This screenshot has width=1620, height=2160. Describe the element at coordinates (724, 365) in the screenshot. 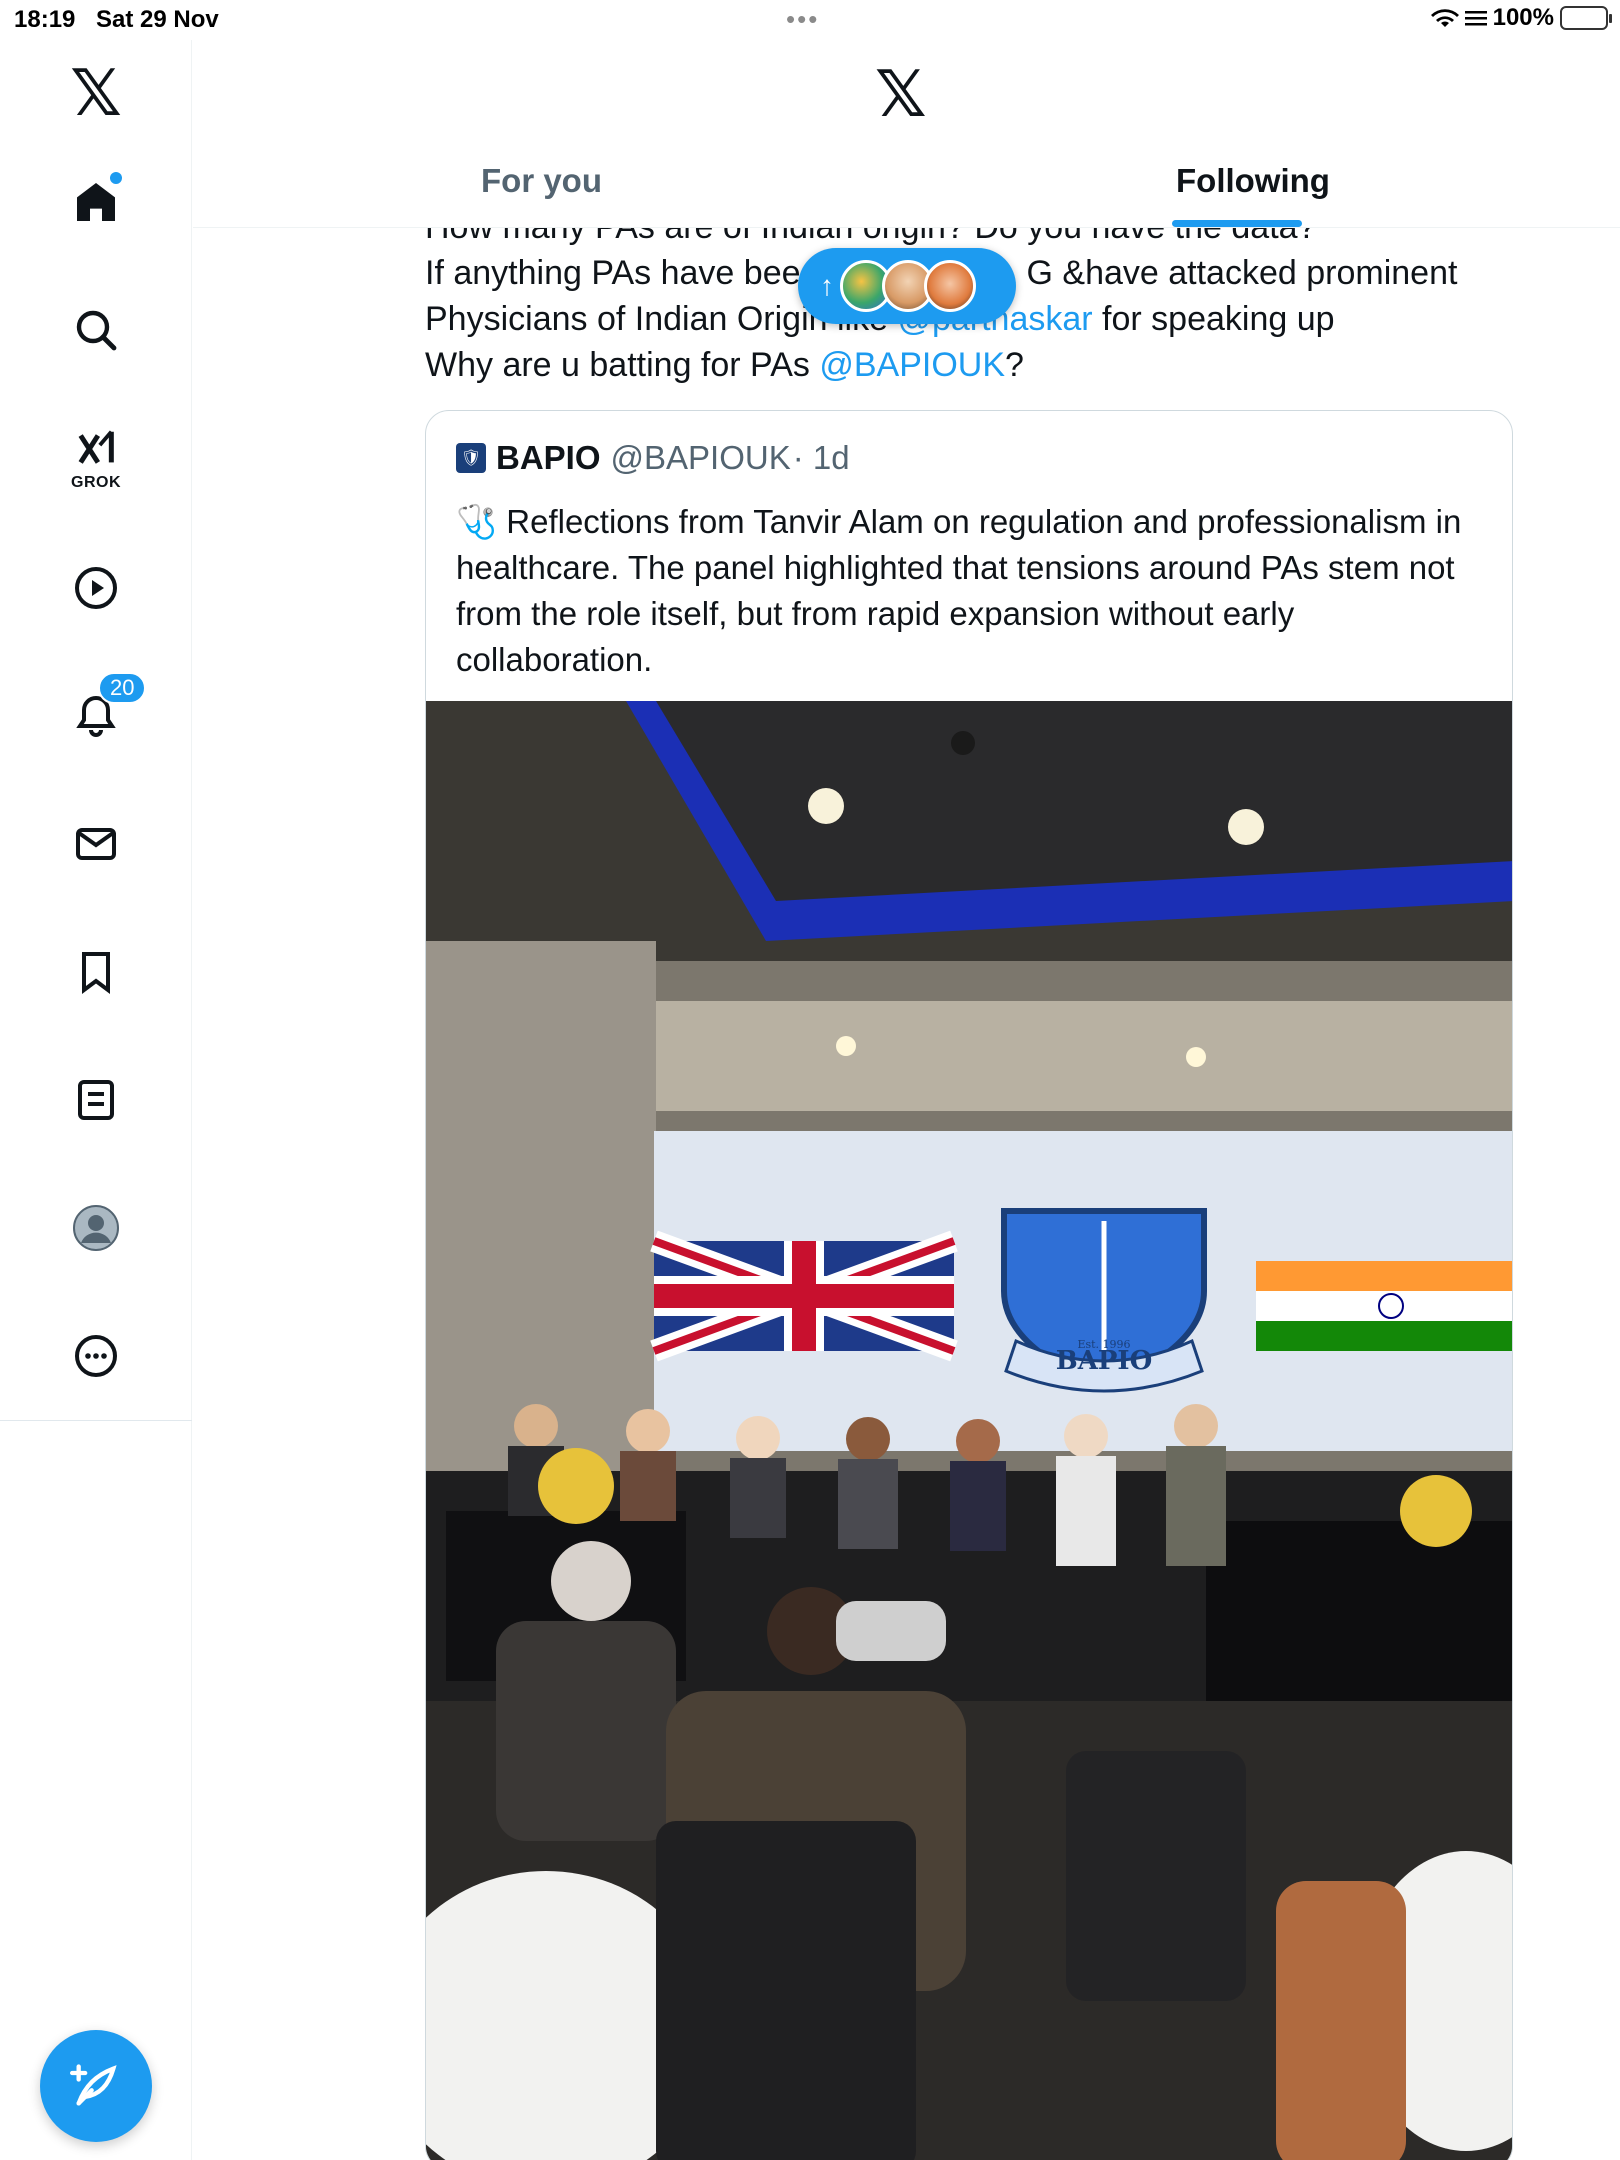

I see `tweet-line: Why are u batting for PAs @BAPIOUK?` at that location.